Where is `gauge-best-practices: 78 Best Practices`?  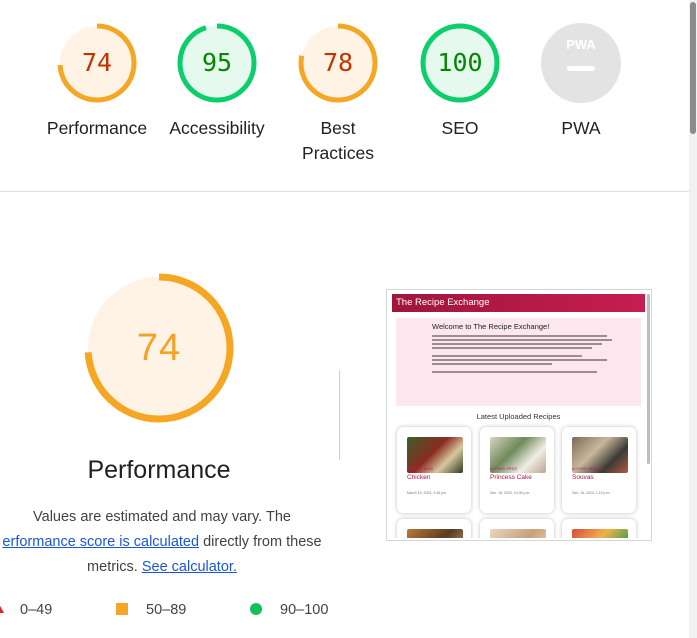
gauge-best-practices: 78 Best Practices is located at coordinates (338, 94).